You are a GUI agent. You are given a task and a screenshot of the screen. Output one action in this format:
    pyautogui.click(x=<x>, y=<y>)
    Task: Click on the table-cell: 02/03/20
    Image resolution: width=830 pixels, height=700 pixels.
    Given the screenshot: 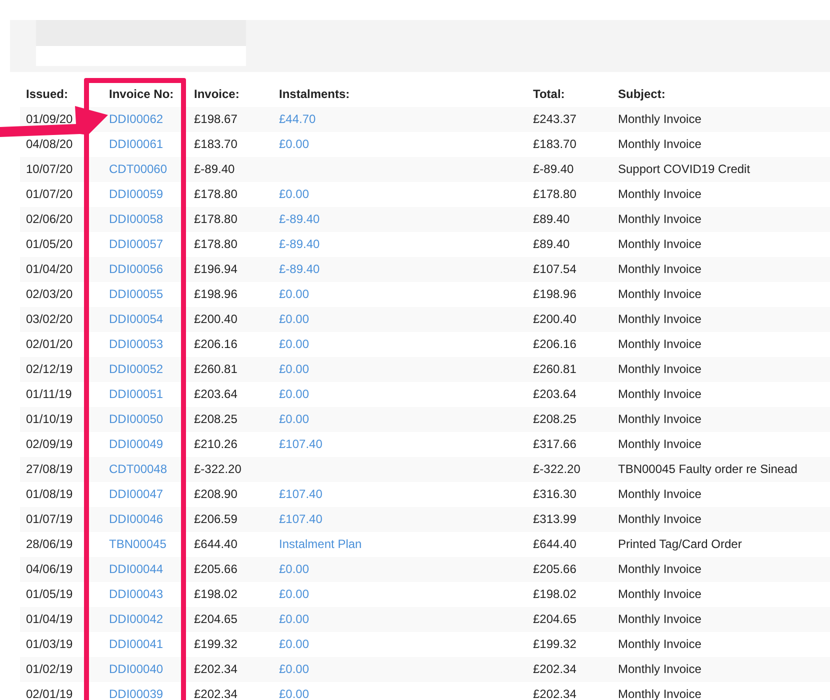 What is the action you would take?
    pyautogui.click(x=49, y=294)
    